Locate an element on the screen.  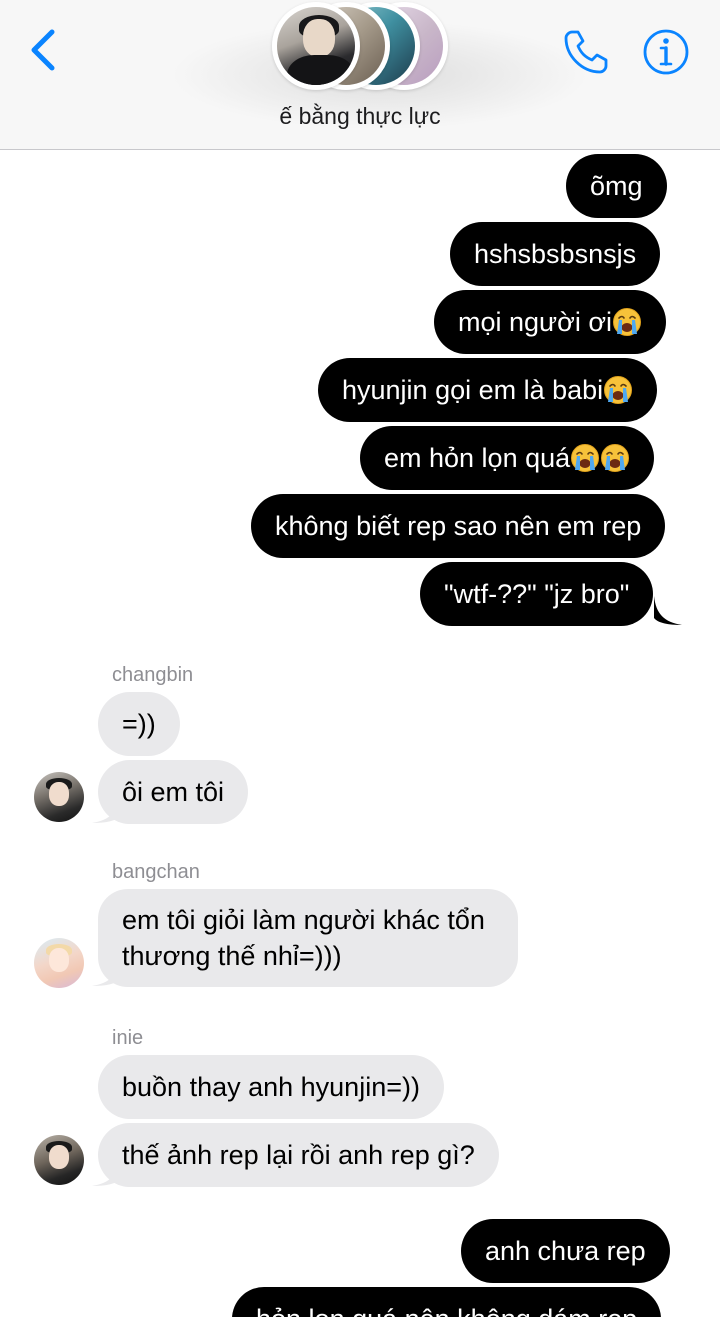
outgoing-message: hshsbsbsnsjs is located at coordinates (555, 254).